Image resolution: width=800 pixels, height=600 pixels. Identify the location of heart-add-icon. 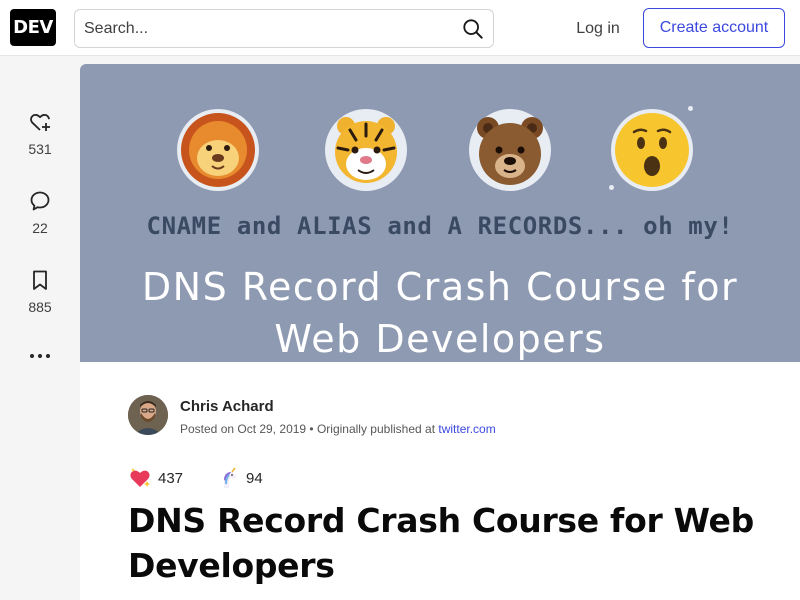
(40, 122).